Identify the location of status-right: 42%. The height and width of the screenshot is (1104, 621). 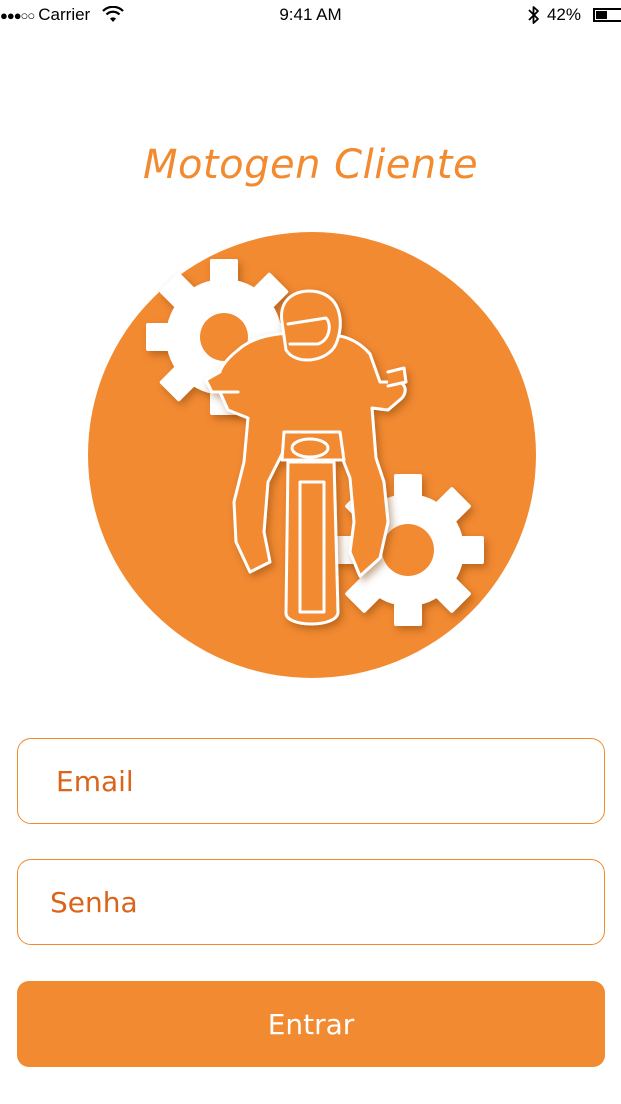
(574, 15).